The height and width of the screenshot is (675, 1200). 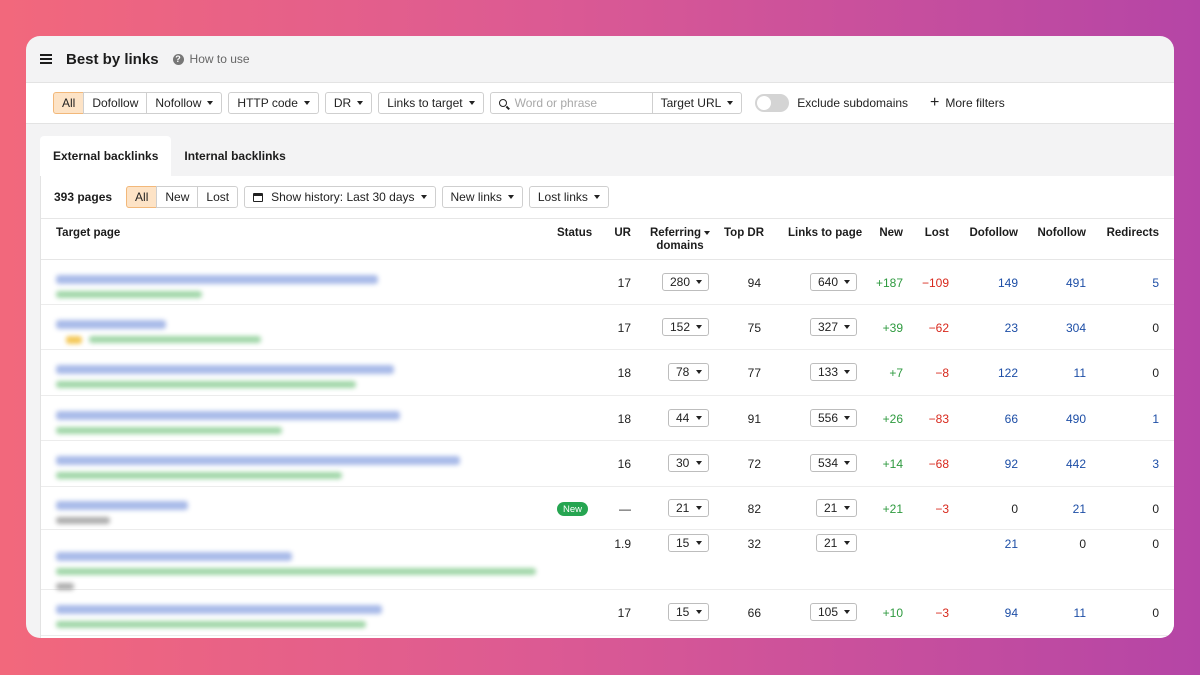 I want to click on target-url-dropdown: Target URL, so click(x=697, y=103).